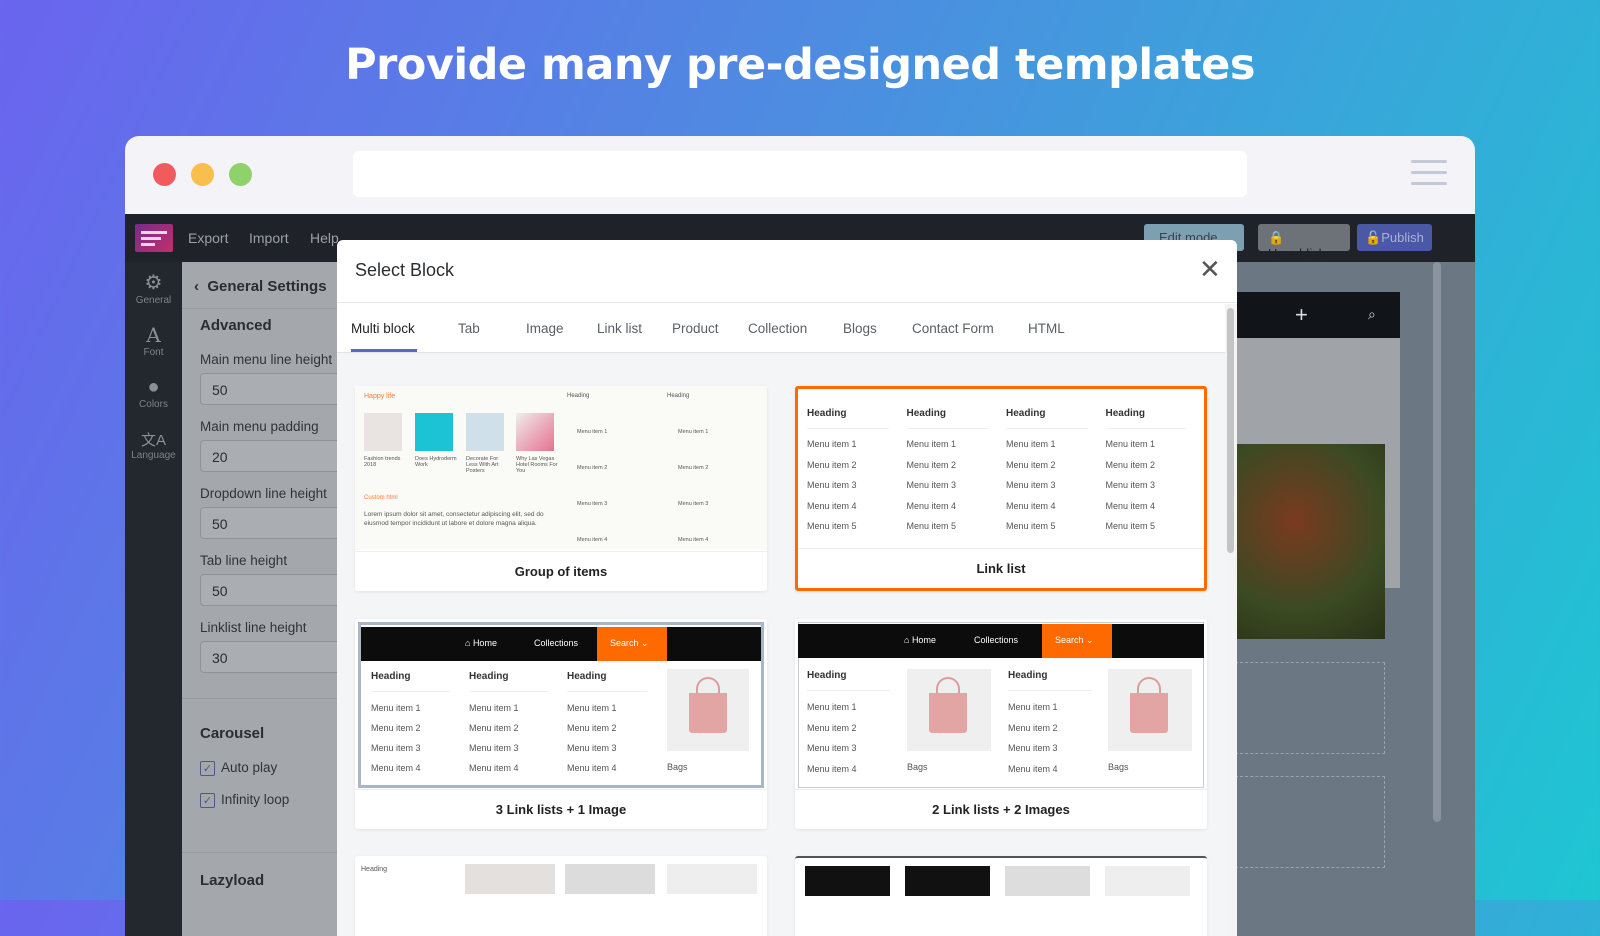  I want to click on linklist-line-height-input: 30, so click(275, 657).